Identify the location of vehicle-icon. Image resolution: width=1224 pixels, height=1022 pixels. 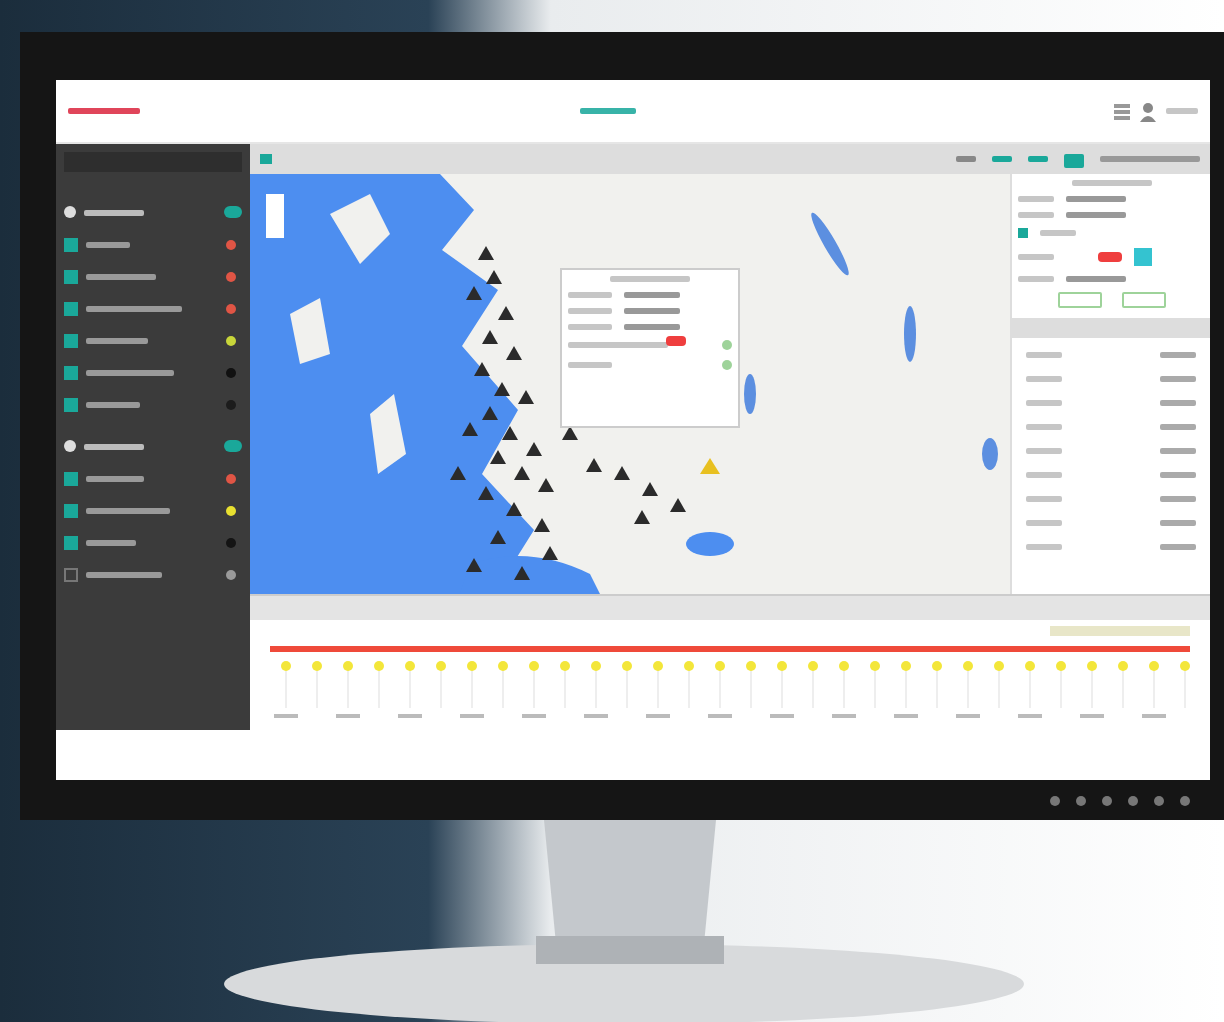
(1143, 257).